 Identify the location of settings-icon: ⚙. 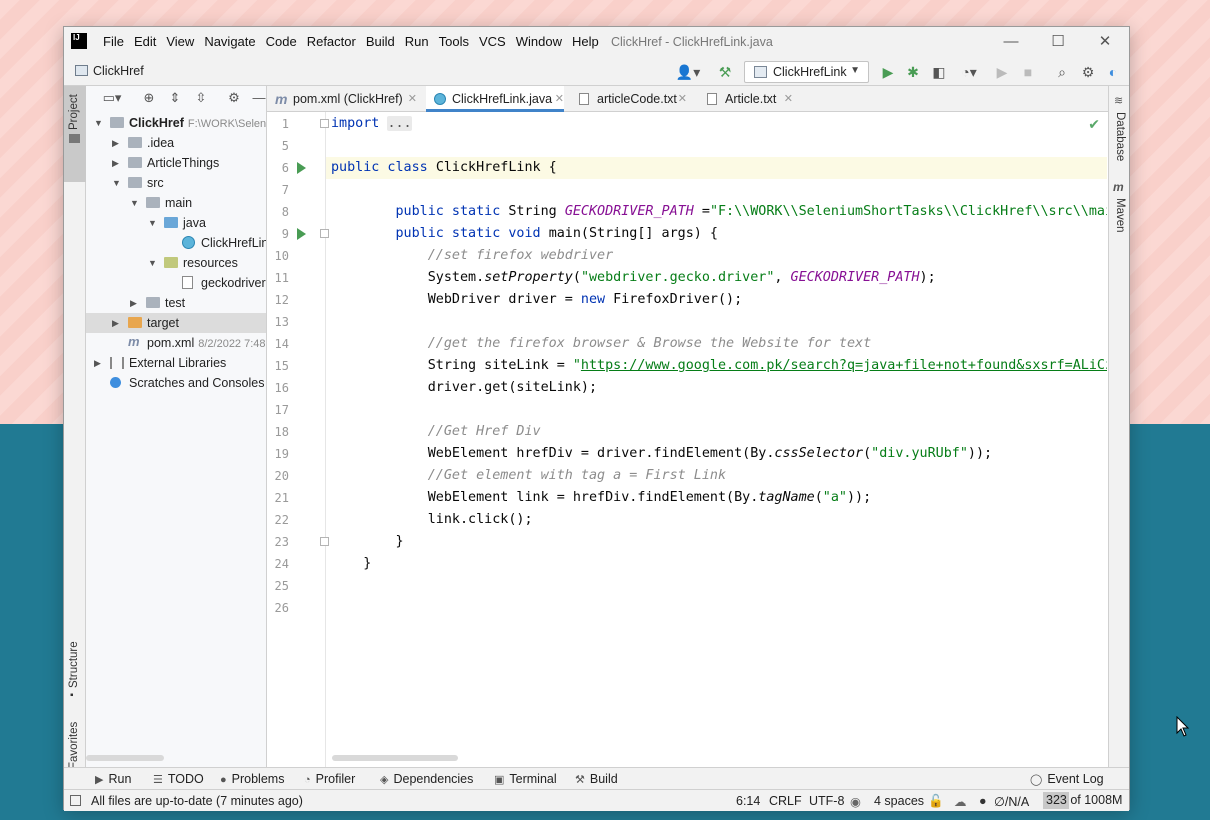
(1088, 72).